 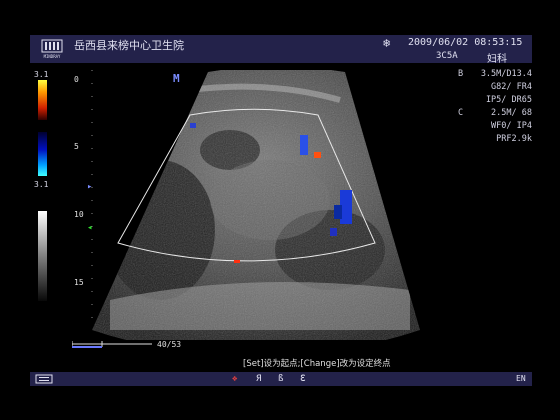 I want to click on depth-ruler, so click(x=92, y=200).